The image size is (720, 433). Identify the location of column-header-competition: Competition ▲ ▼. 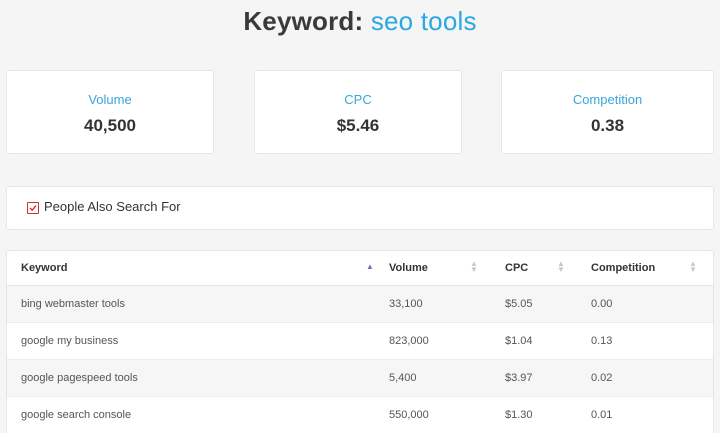
(645, 268).